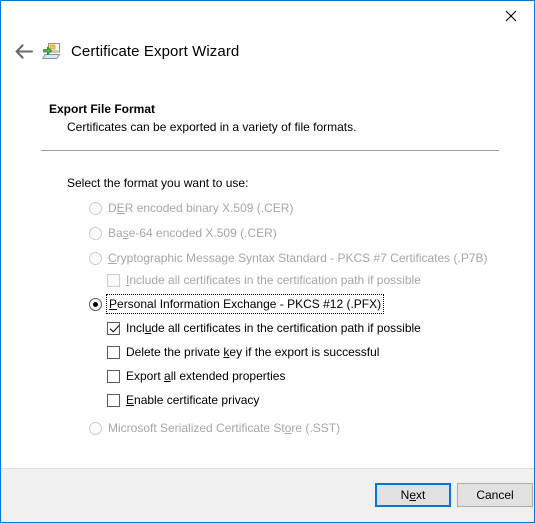 The height and width of the screenshot is (523, 535). I want to click on radio-base64, so click(95, 233).